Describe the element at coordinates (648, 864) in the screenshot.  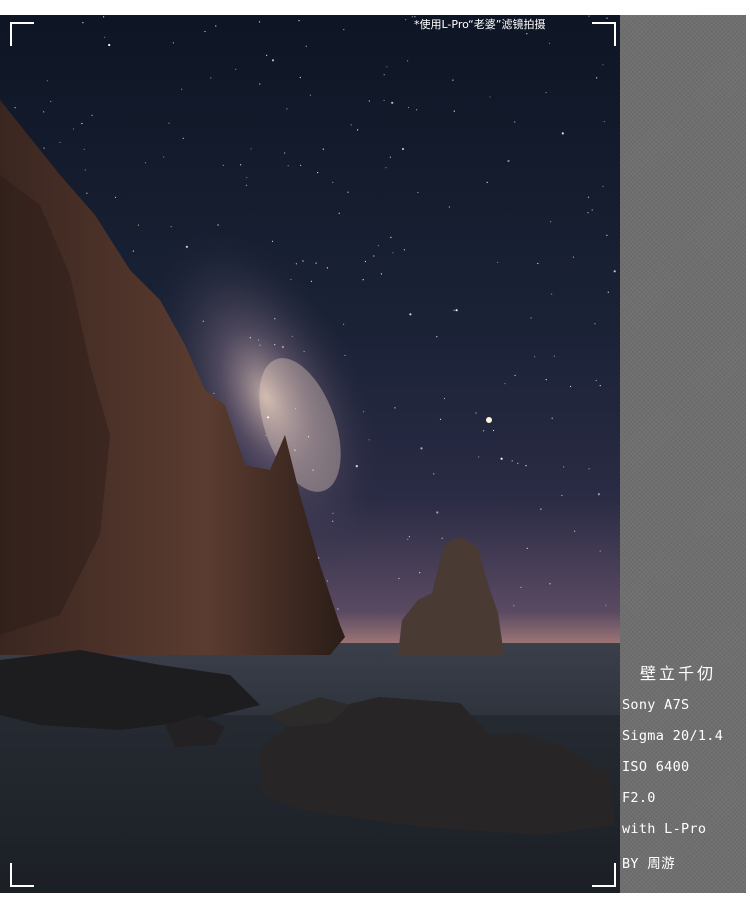
I see `caption-author: BY 周游` at that location.